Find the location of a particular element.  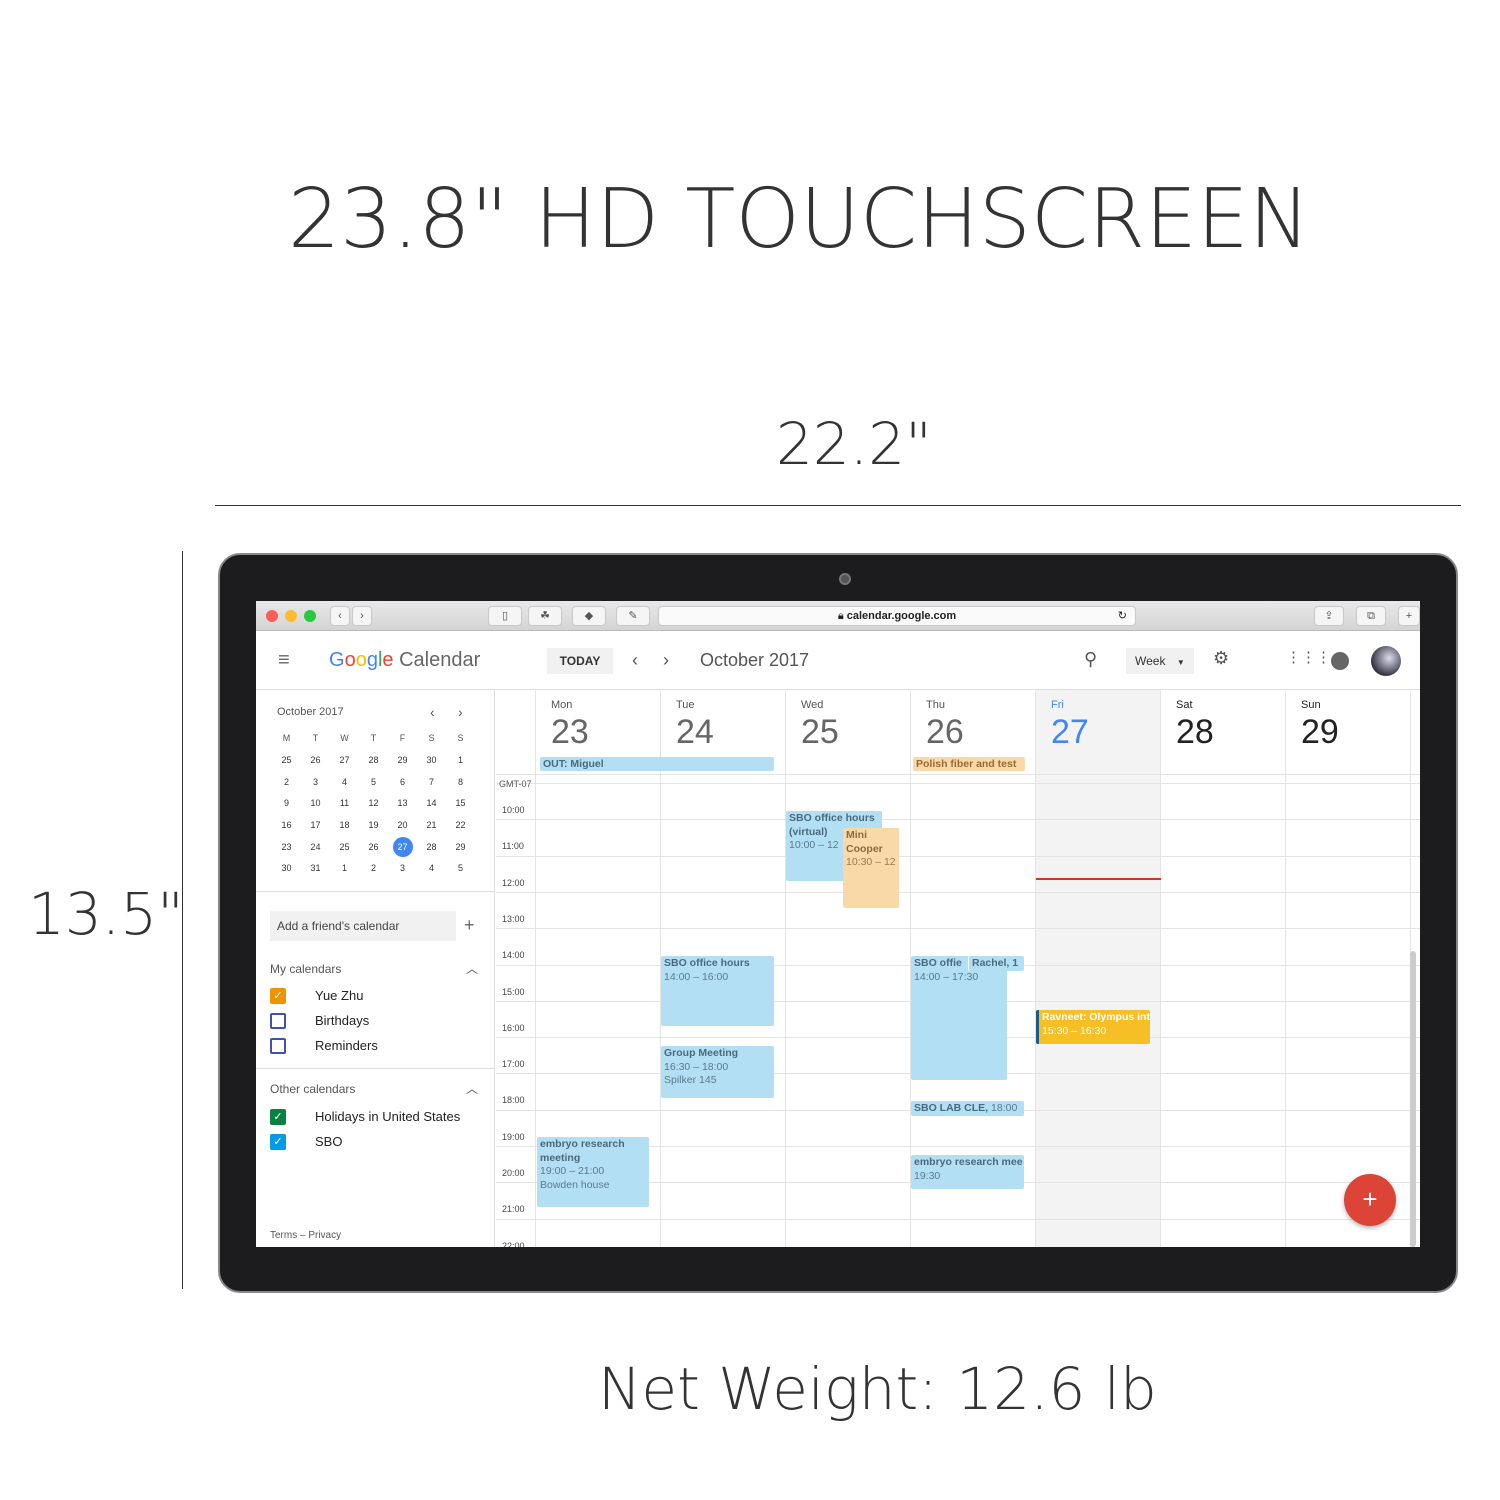

pin-icon: ✎ is located at coordinates (633, 616).